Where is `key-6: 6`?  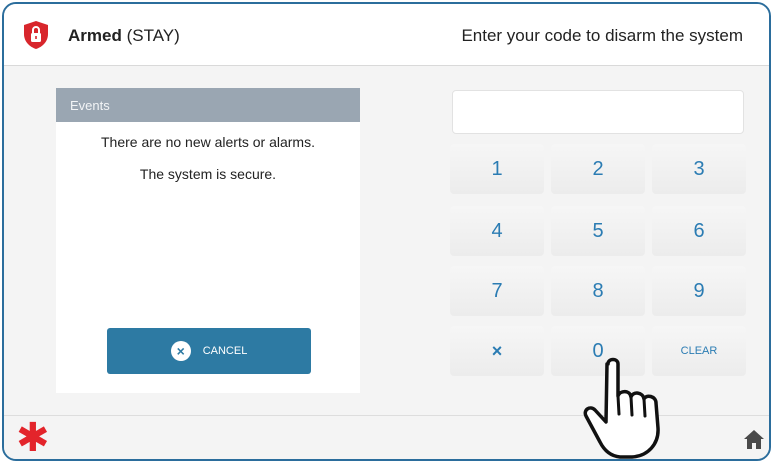
key-6: 6 is located at coordinates (699, 231).